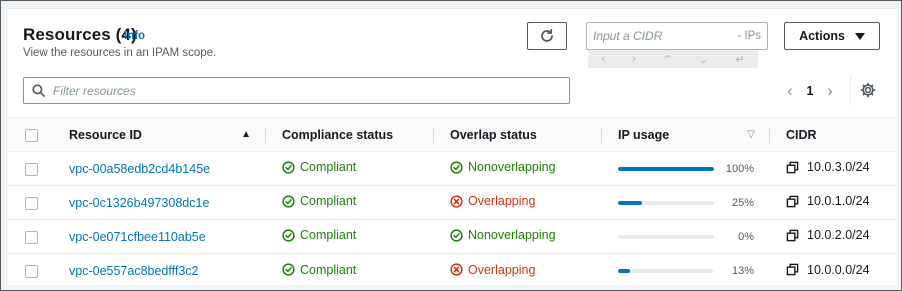  What do you see at coordinates (739, 168) in the screenshot?
I see `ip-usage-percent: 100%` at bounding box center [739, 168].